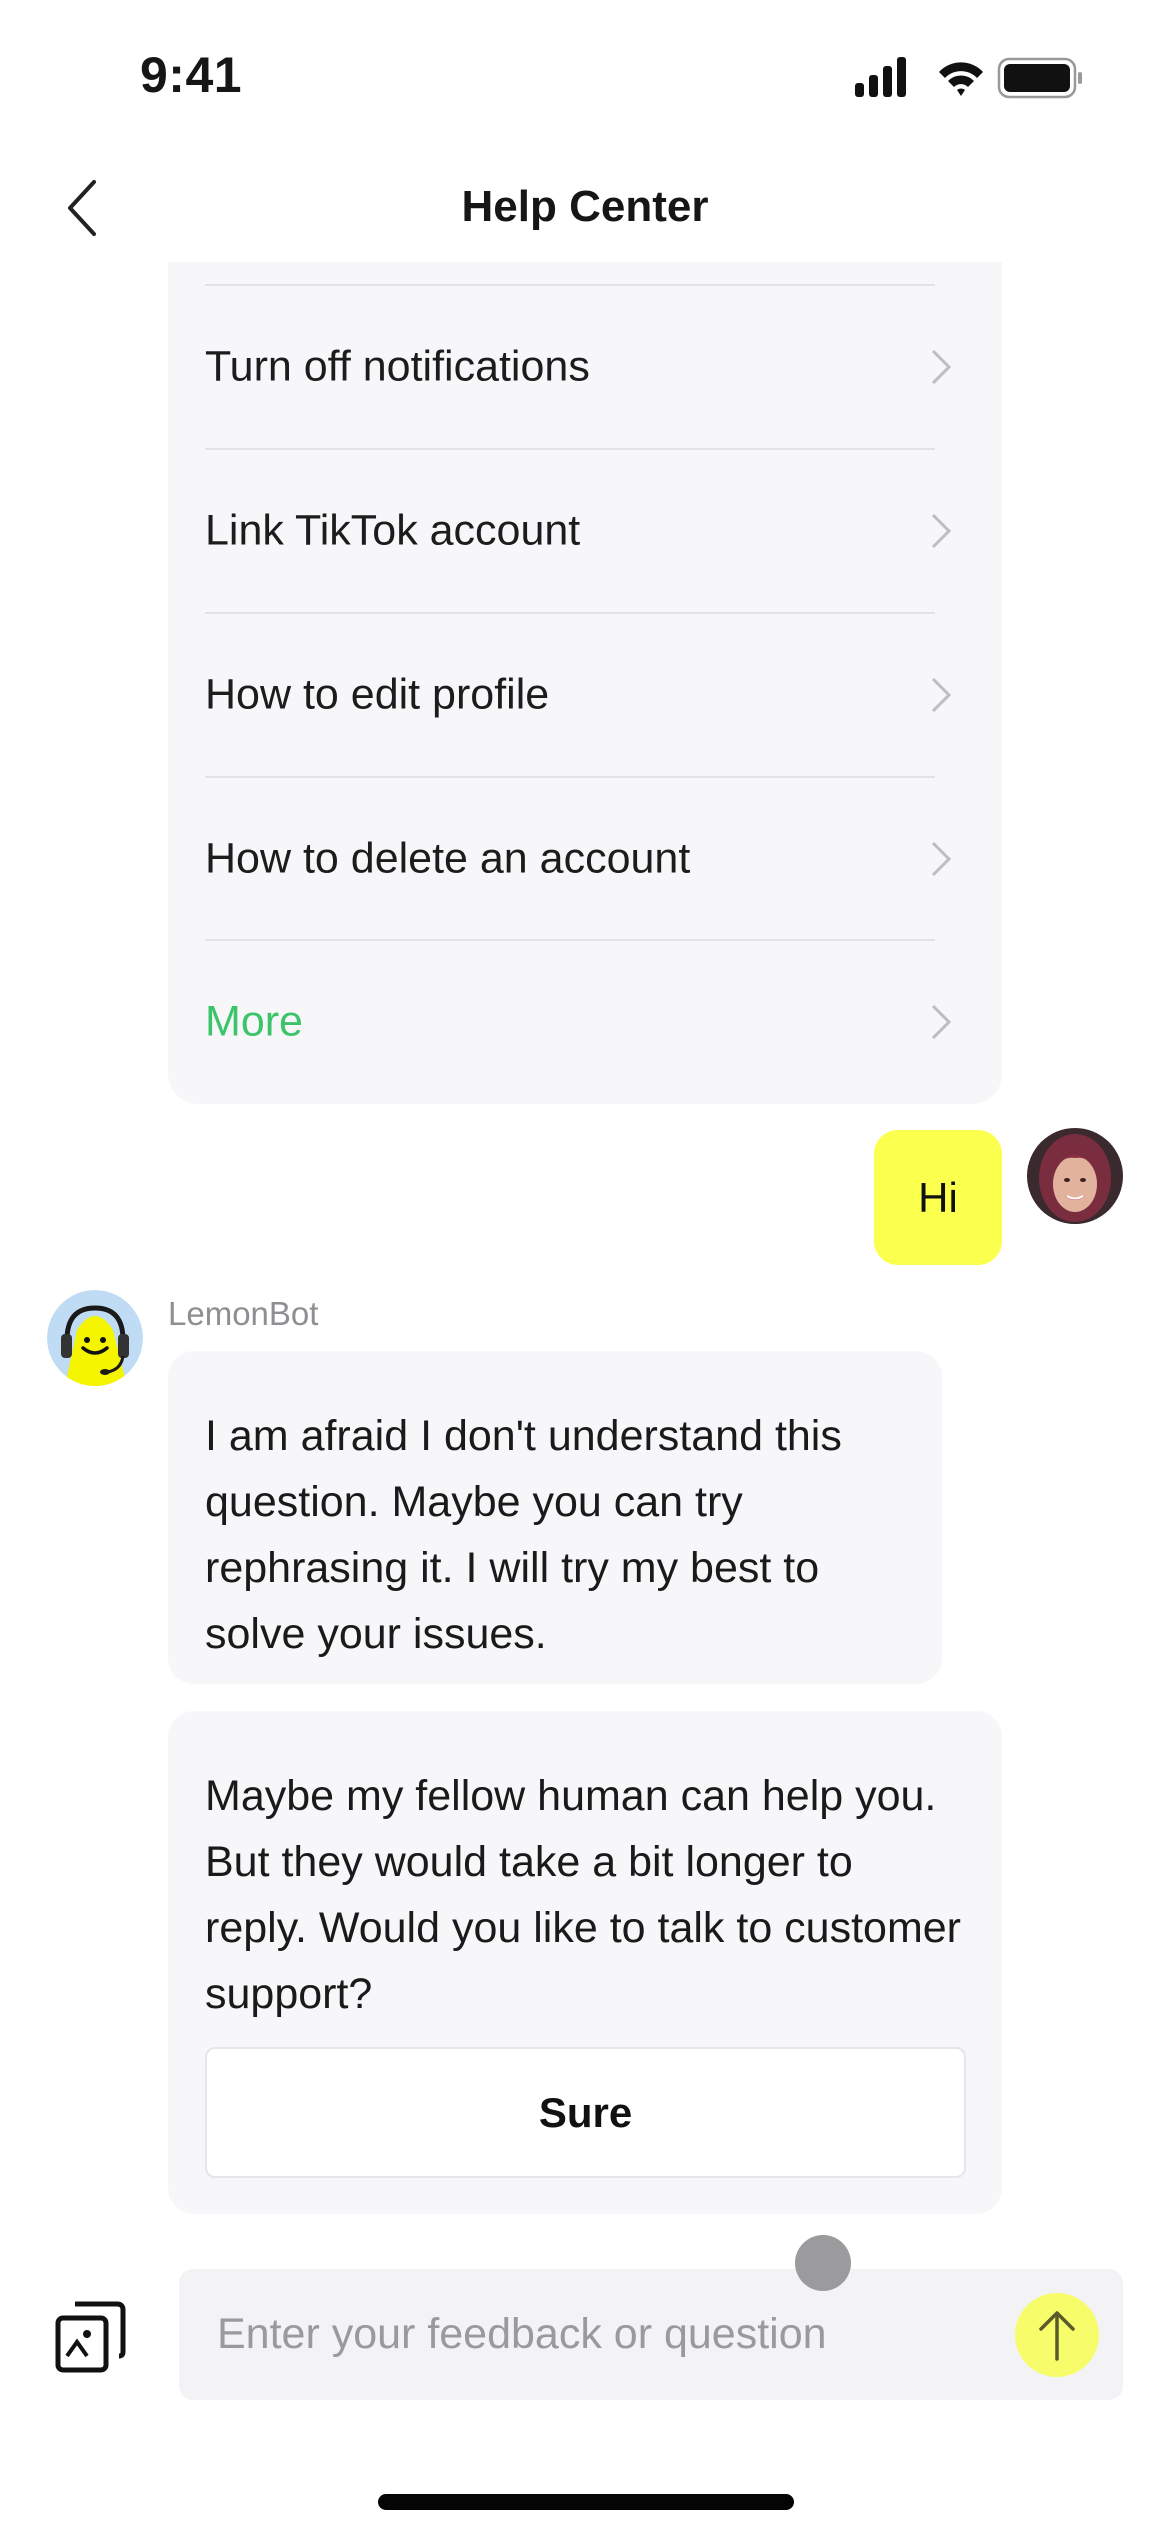 Image resolution: width=1170 pixels, height=2532 pixels. I want to click on faq-item-link-tiktok: Link TikTok account, so click(585, 531).